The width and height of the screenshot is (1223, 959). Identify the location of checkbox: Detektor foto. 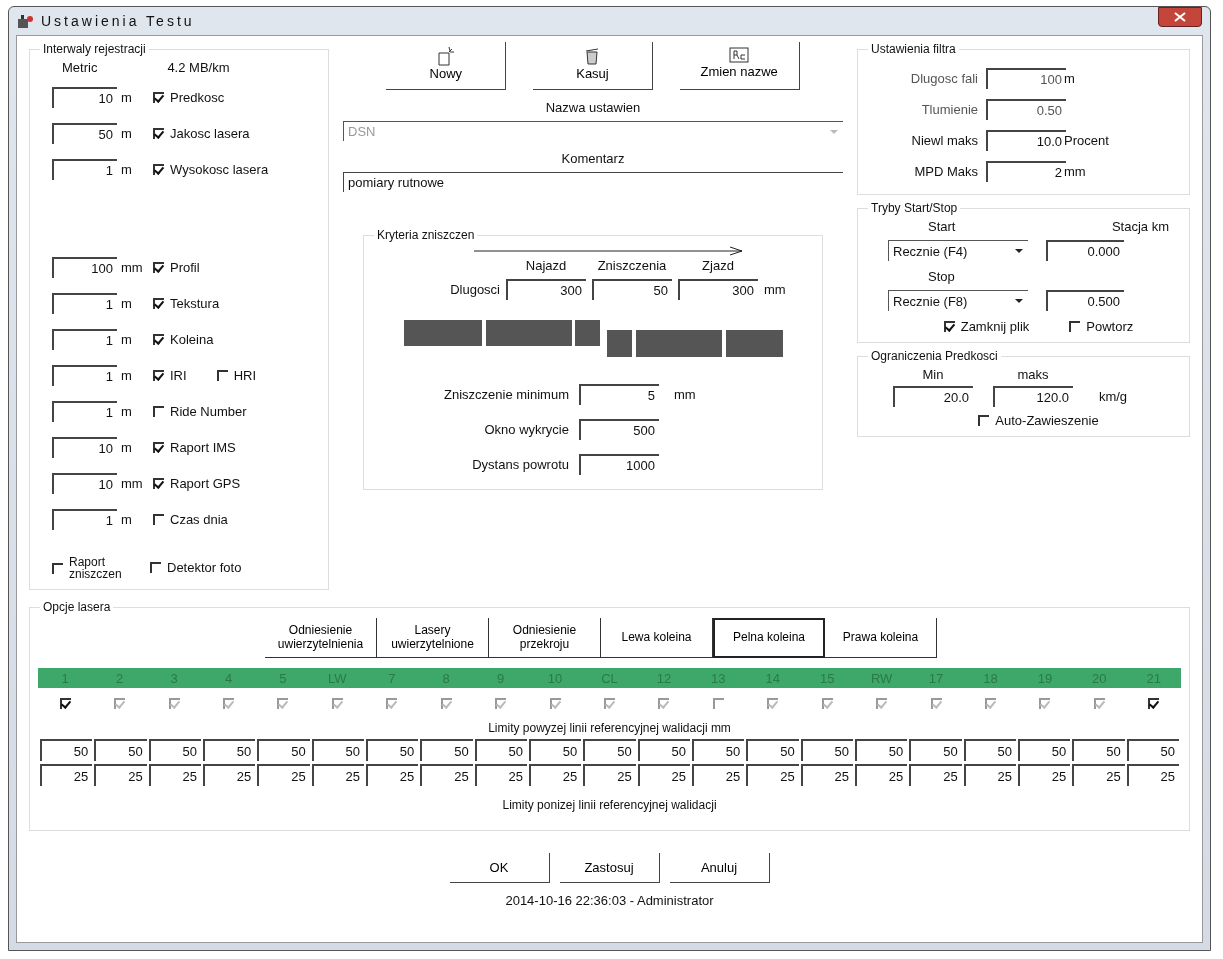
(196, 567).